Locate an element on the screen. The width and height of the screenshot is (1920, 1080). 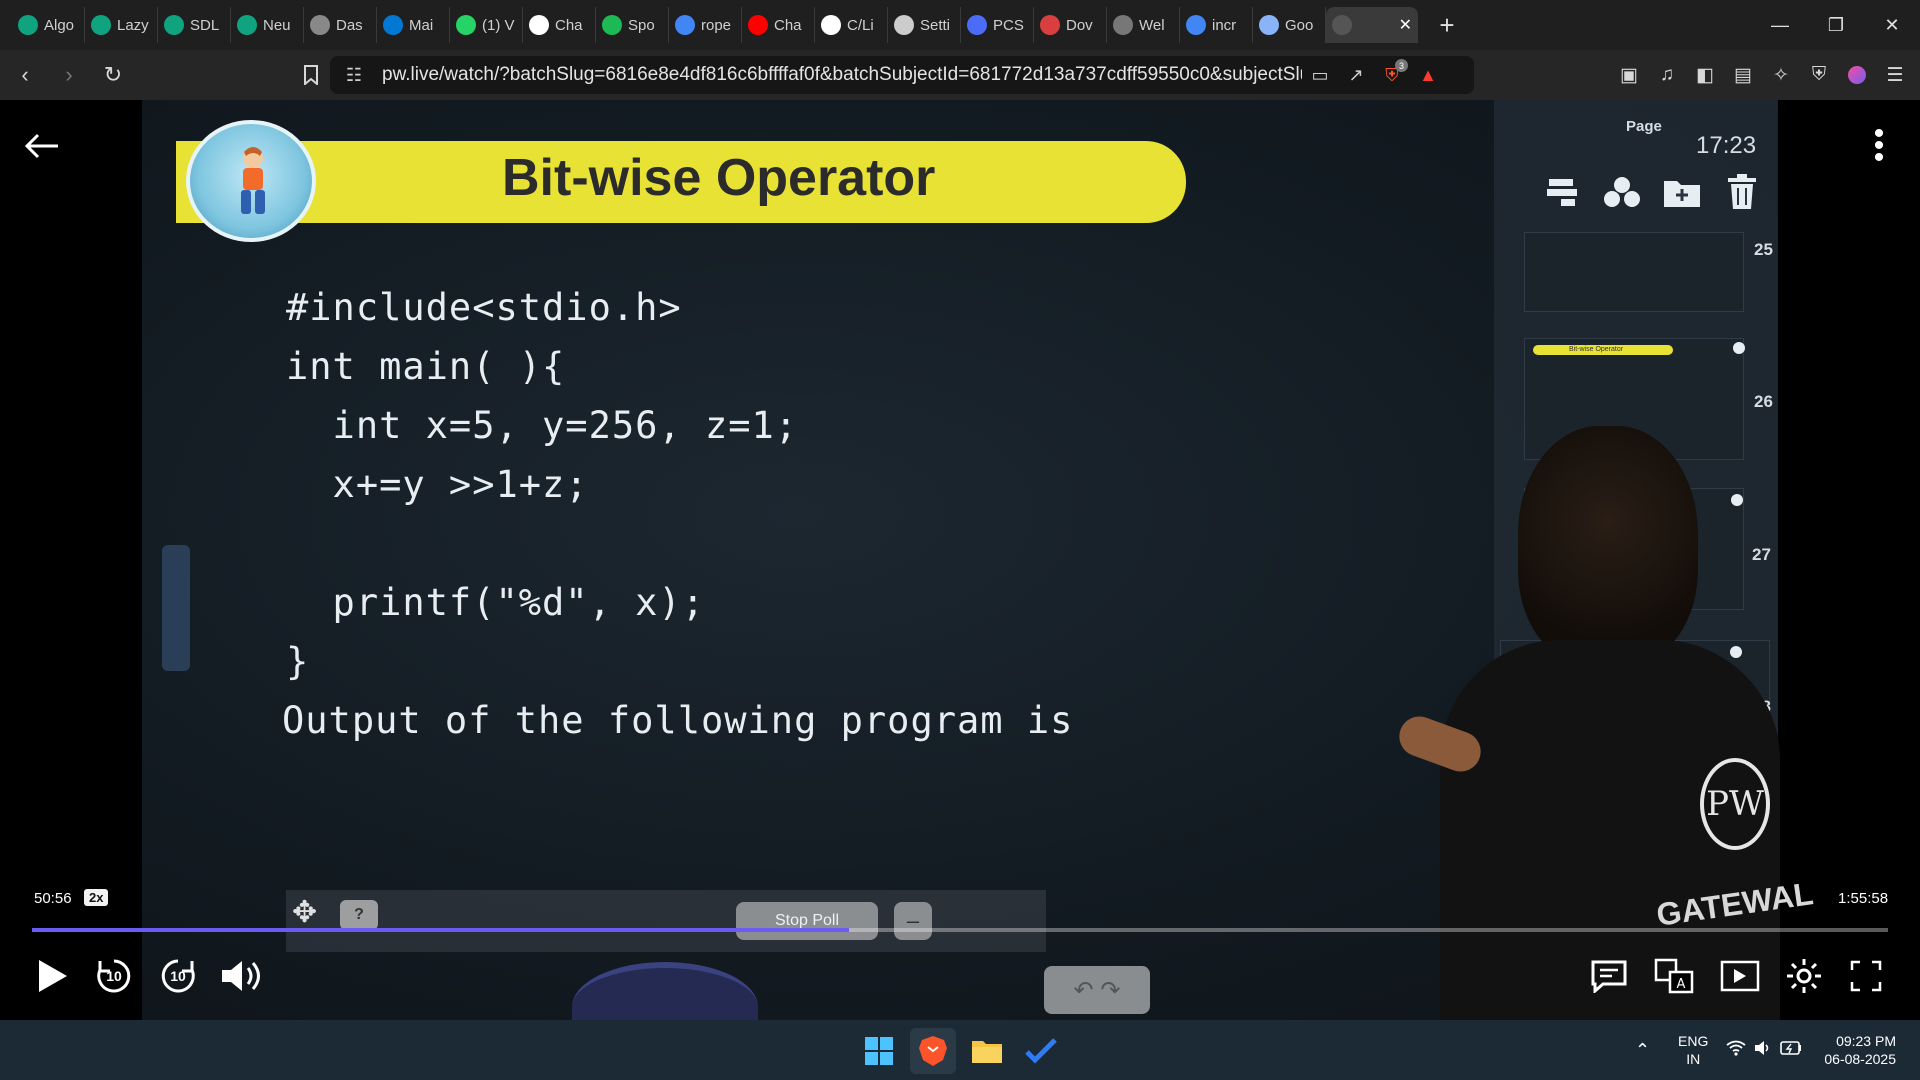
layers-icon is located at coordinates (1562, 192).